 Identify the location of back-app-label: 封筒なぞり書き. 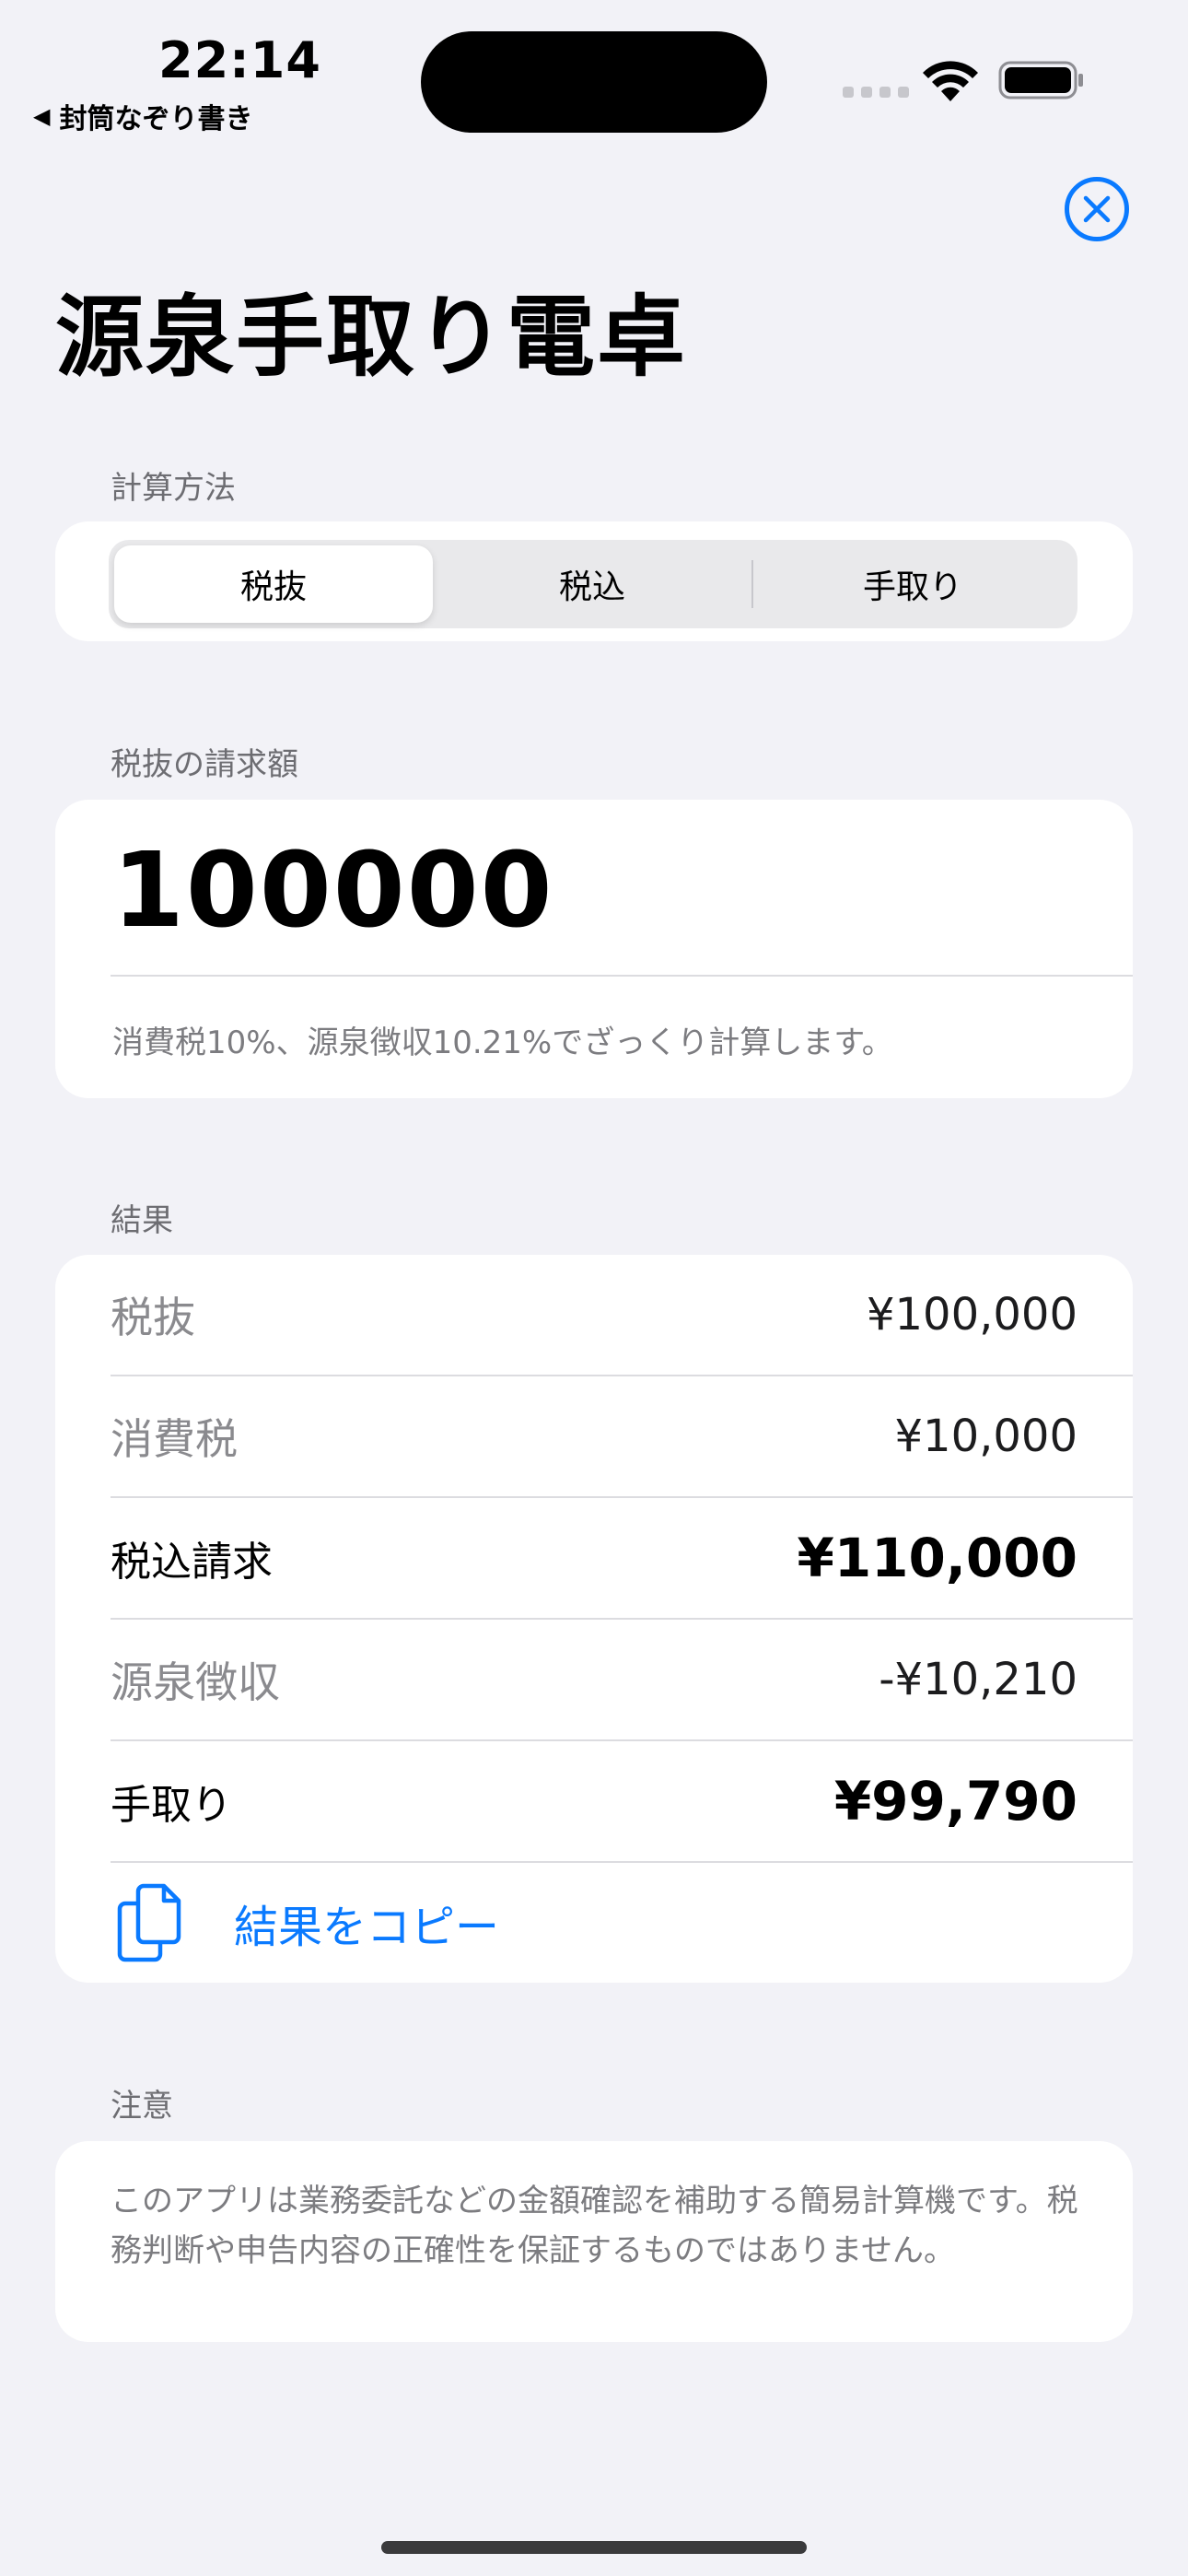
(156, 119).